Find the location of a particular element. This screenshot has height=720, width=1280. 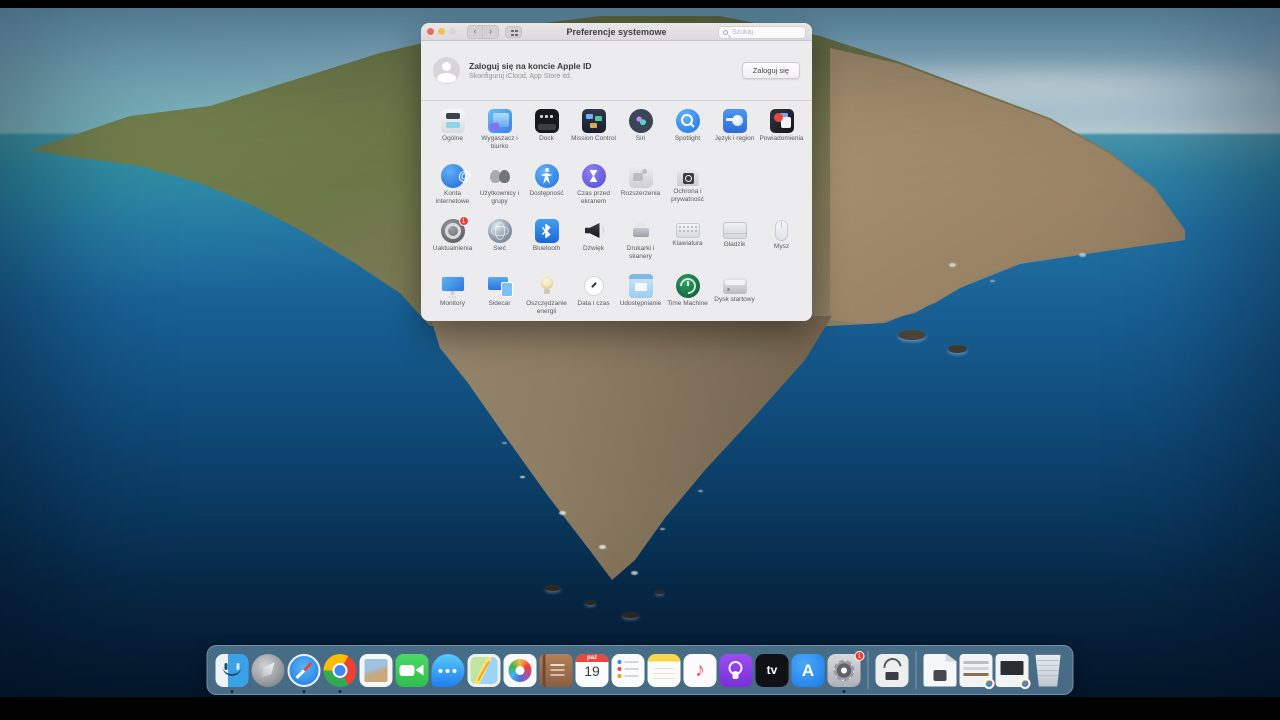

printers-icon is located at coordinates (641, 231).